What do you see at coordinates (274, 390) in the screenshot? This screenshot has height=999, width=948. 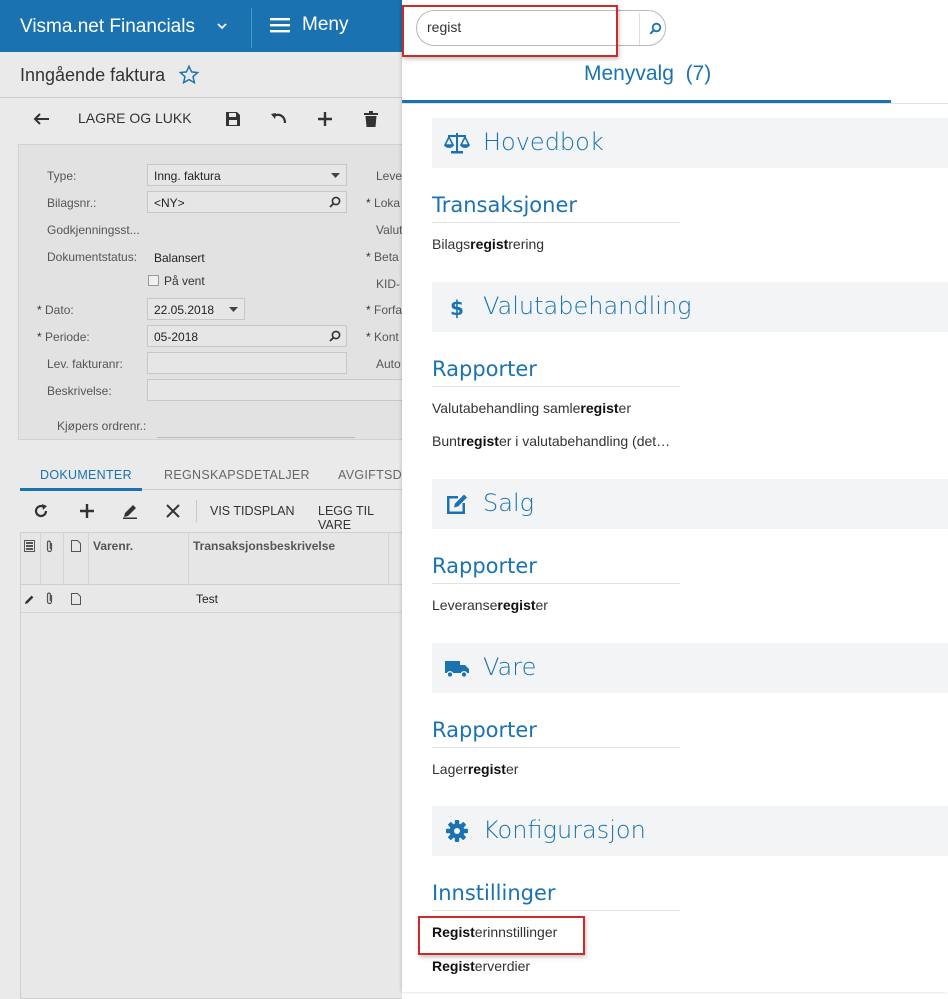 I see `description-field` at bounding box center [274, 390].